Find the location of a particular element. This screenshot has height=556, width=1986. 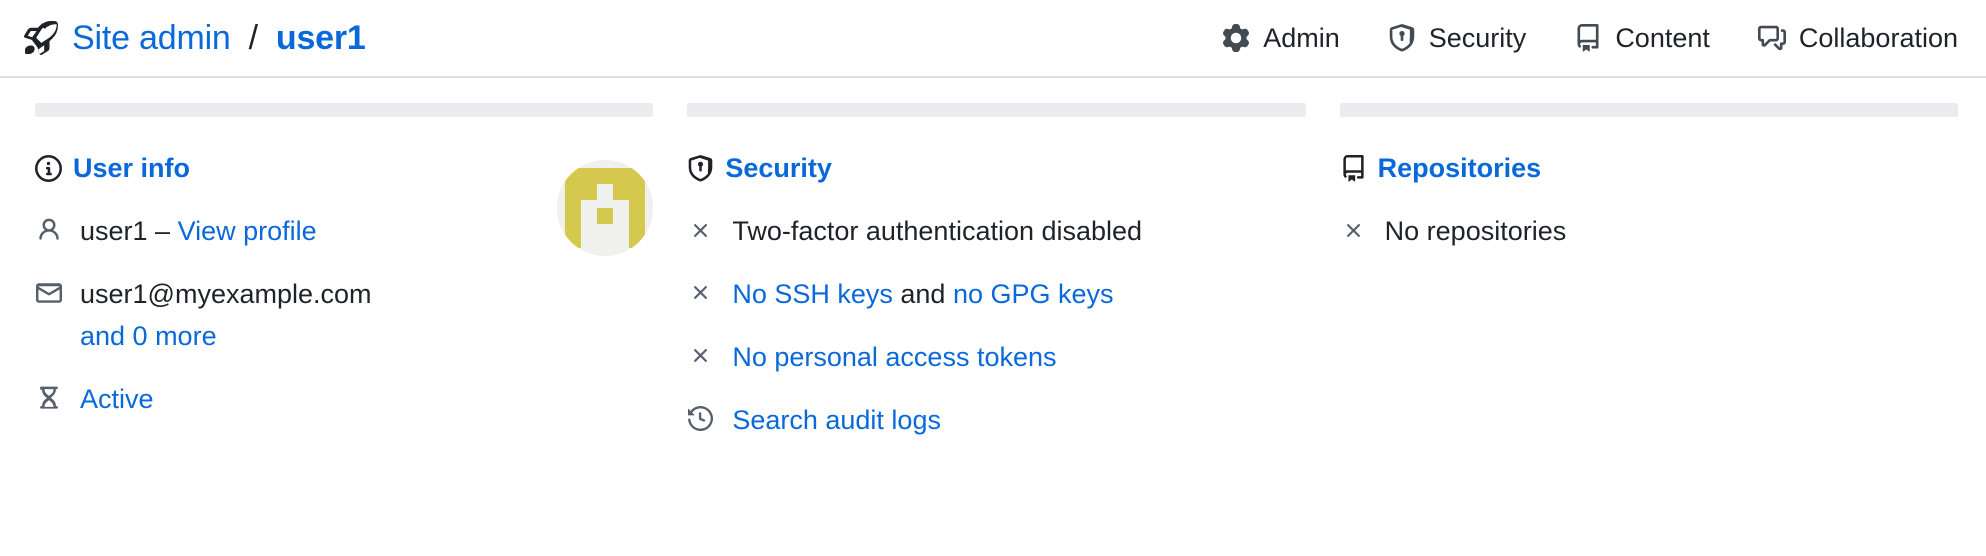

nav-item-content: Content is located at coordinates (1642, 38).